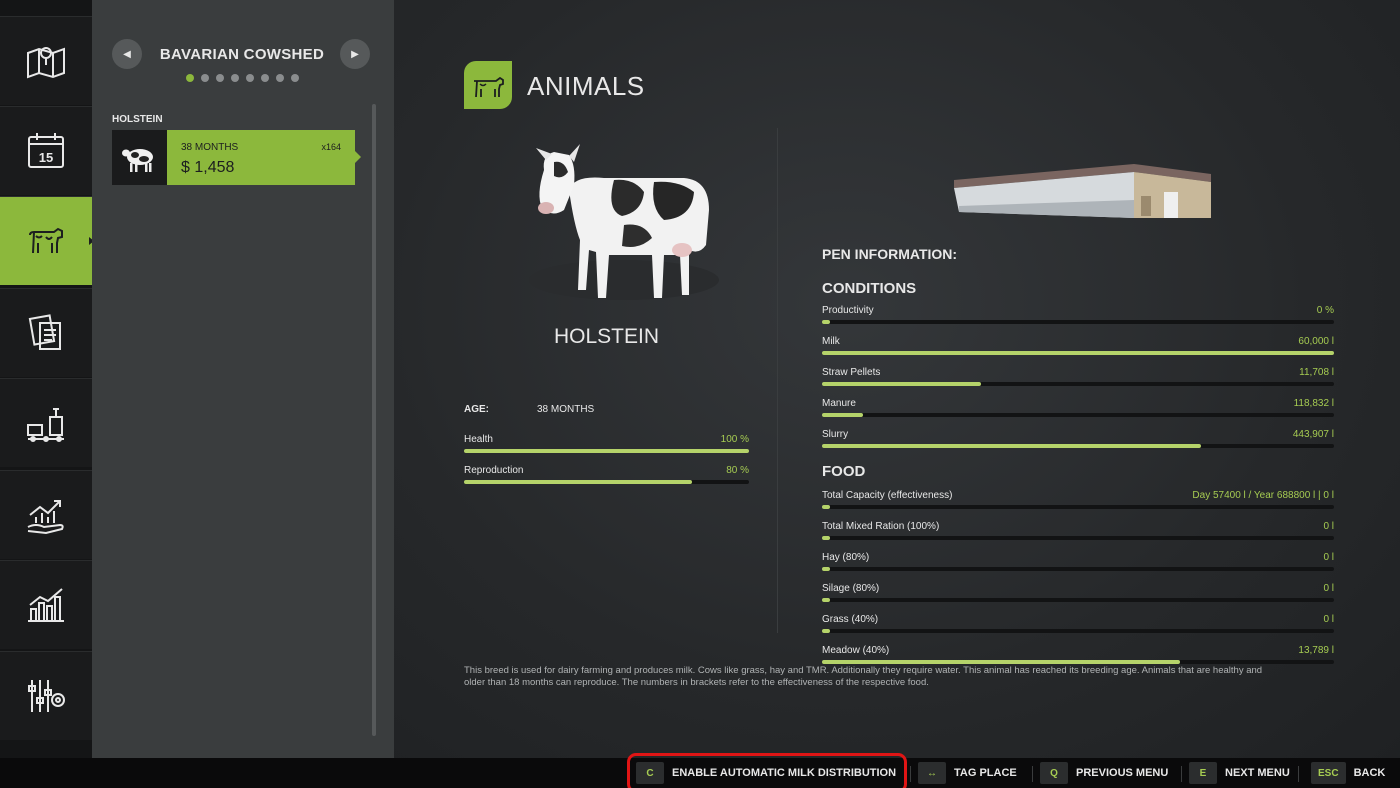 The width and height of the screenshot is (1400, 788). Describe the element at coordinates (777, 380) in the screenshot. I see `section-divider` at that location.